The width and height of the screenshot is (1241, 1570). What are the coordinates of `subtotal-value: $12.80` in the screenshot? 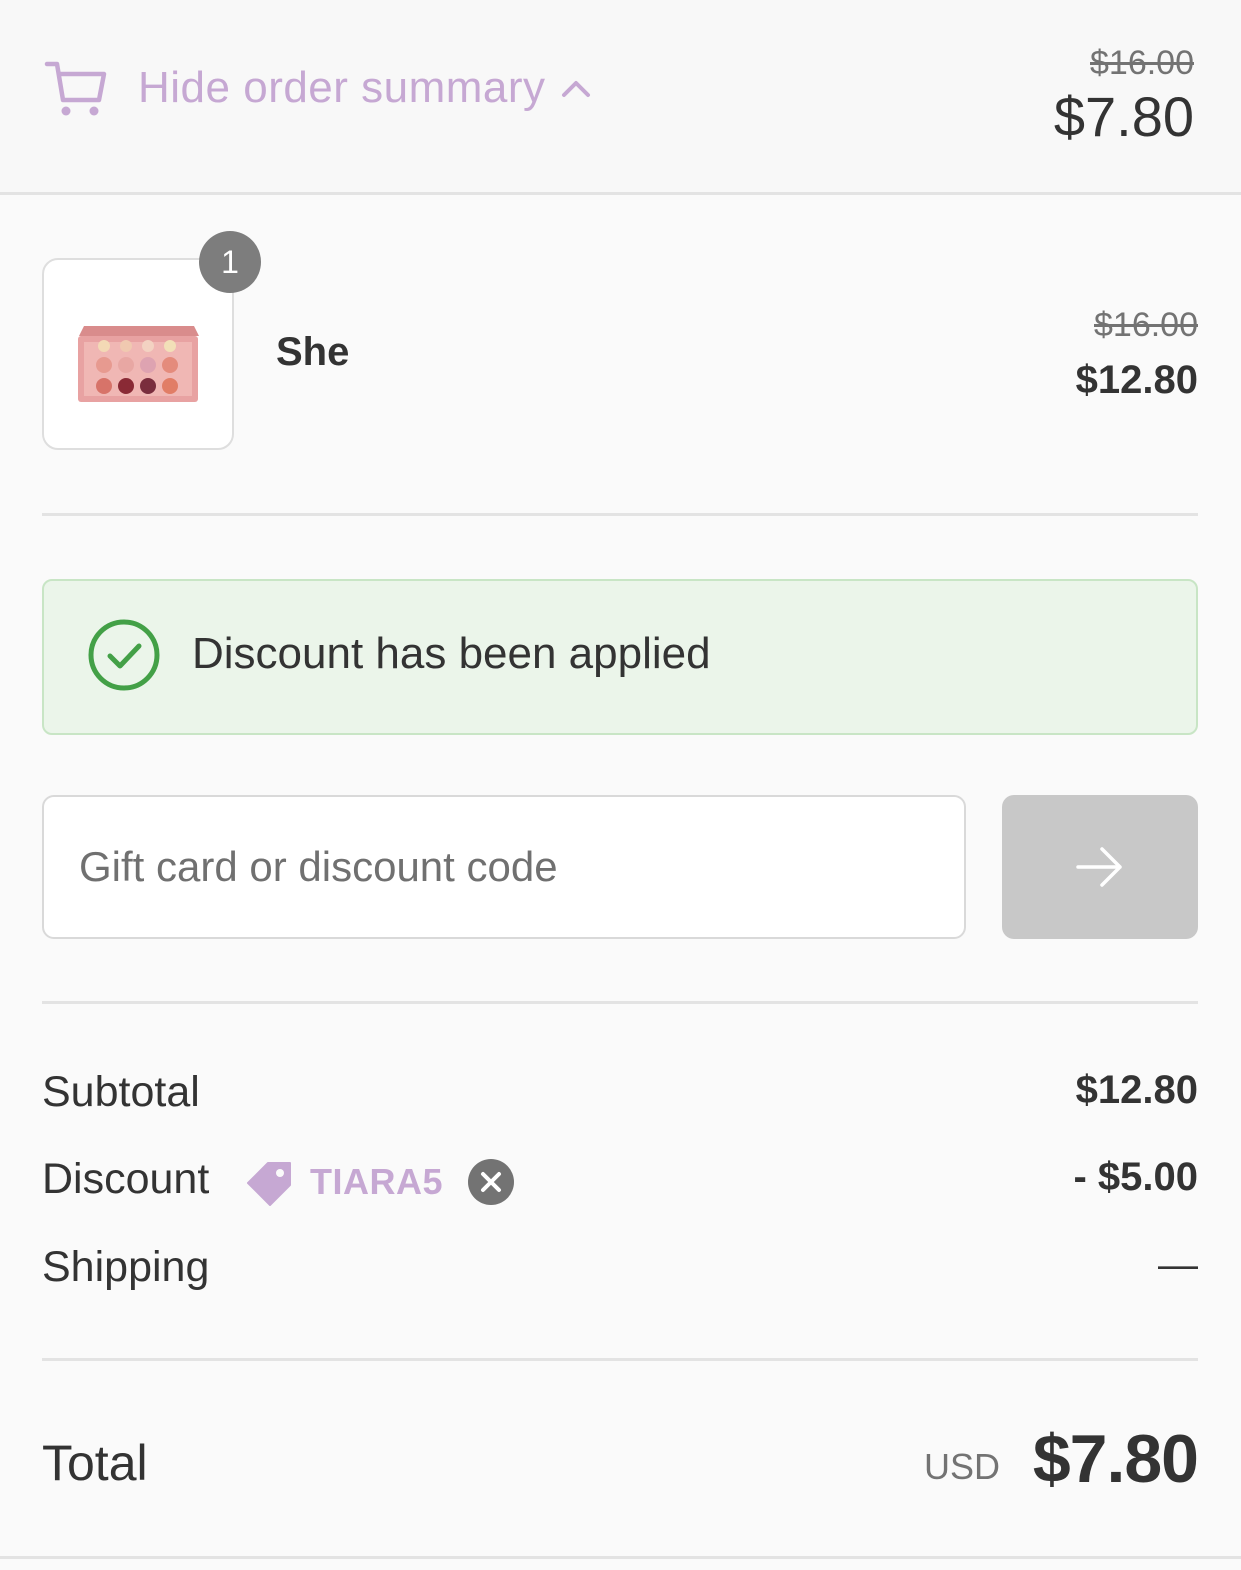 It's located at (1136, 1090).